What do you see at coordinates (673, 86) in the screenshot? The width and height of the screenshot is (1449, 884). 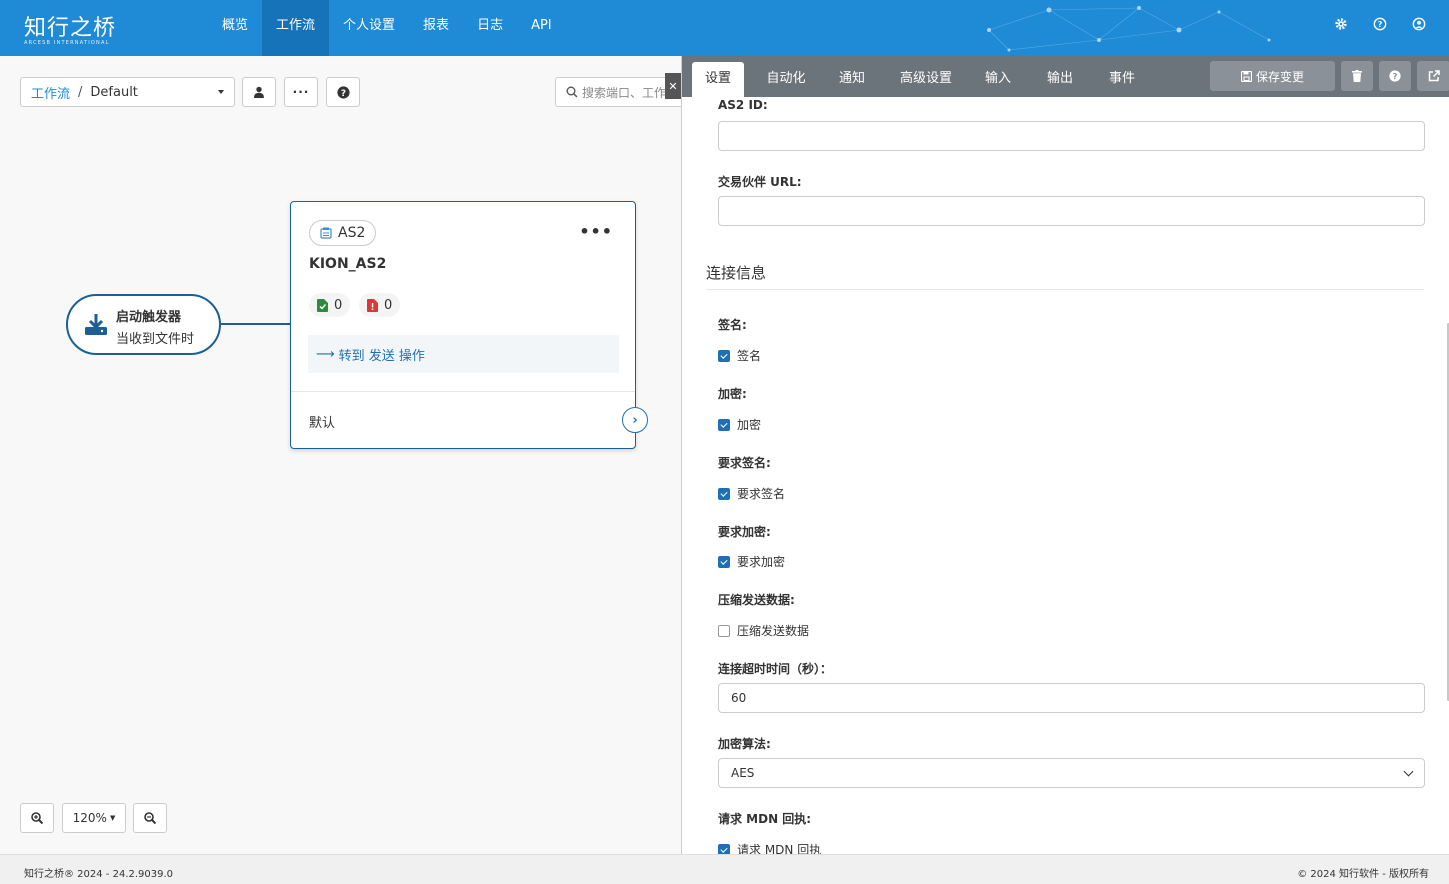 I see `close-panel-icon: ✕` at bounding box center [673, 86].